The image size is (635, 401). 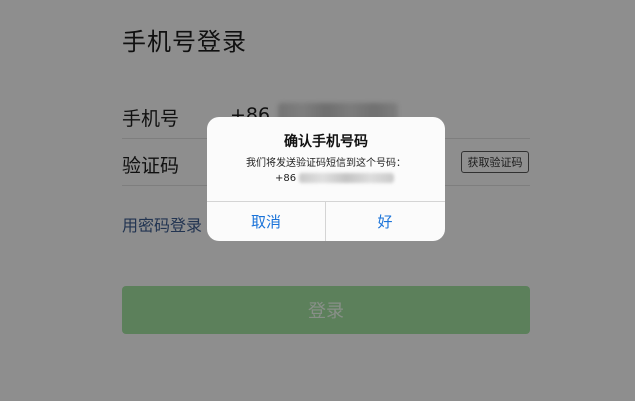 I want to click on confirm-phone-dialog: 确认手机号码 我们将发送验证码短信到这个号码： +86 取消 好, so click(x=326, y=179).